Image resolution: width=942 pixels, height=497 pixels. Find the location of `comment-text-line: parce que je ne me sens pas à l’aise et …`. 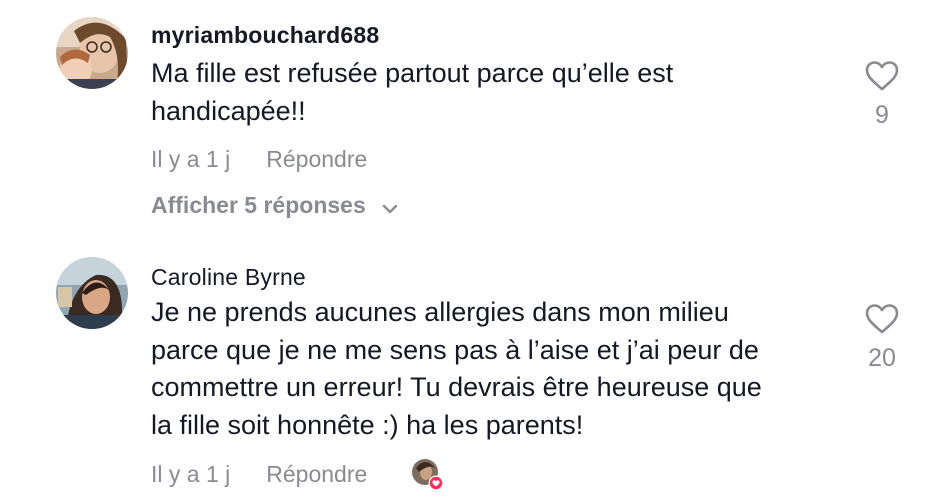

comment-text-line: parce que je ne me sens pas à l’aise et … is located at coordinates (455, 349).